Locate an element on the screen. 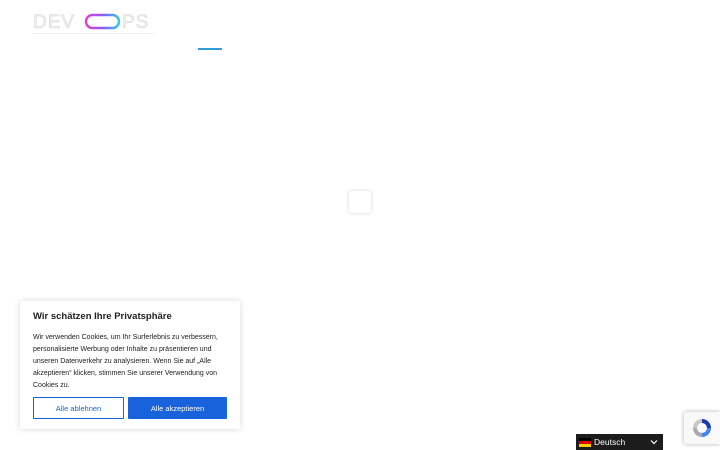  language-switcher: Deutsch is located at coordinates (619, 442).